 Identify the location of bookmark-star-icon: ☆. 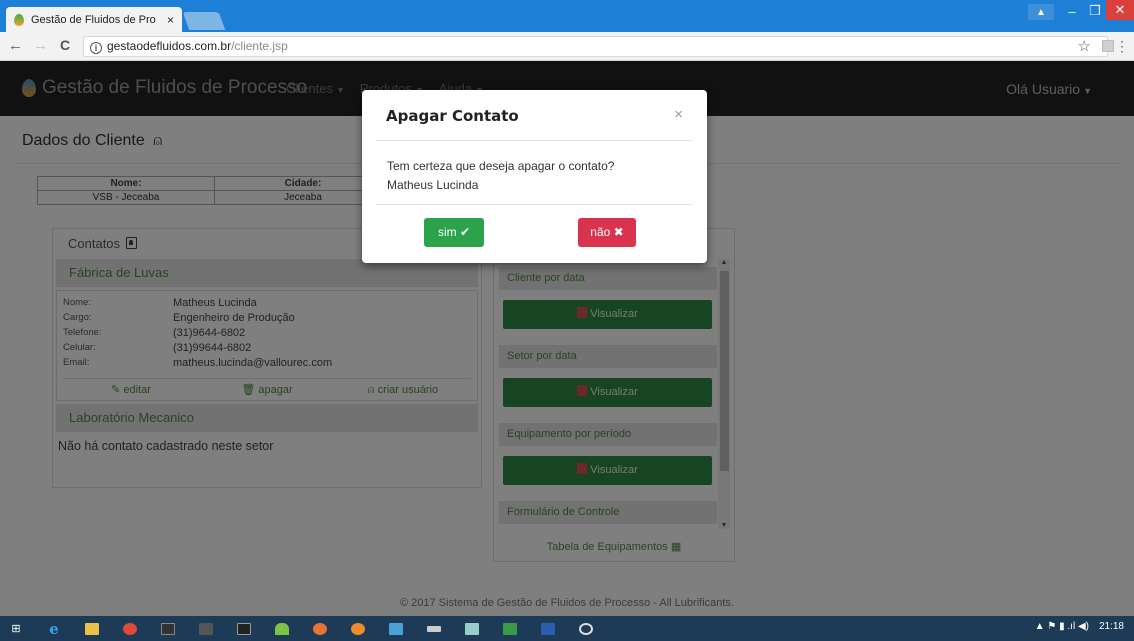
(1084, 46).